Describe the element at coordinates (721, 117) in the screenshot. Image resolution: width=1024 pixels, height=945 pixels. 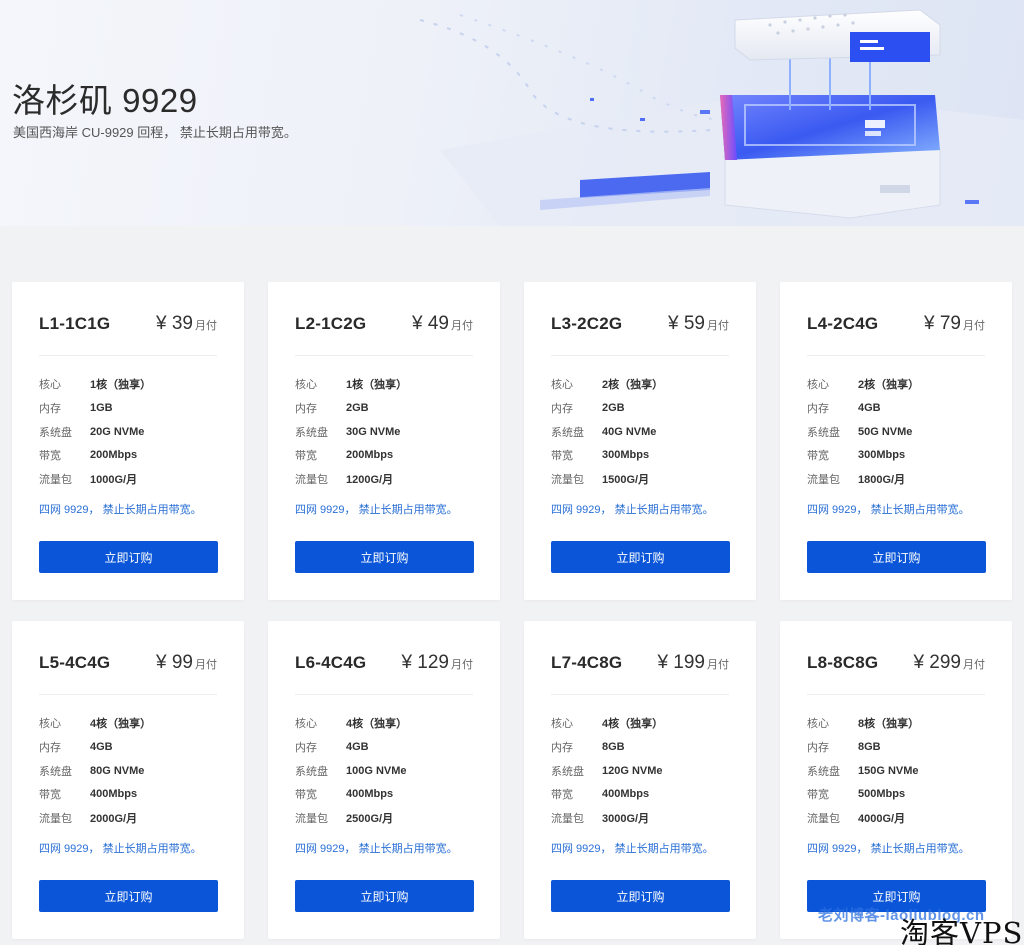
I see `server-illustration` at that location.